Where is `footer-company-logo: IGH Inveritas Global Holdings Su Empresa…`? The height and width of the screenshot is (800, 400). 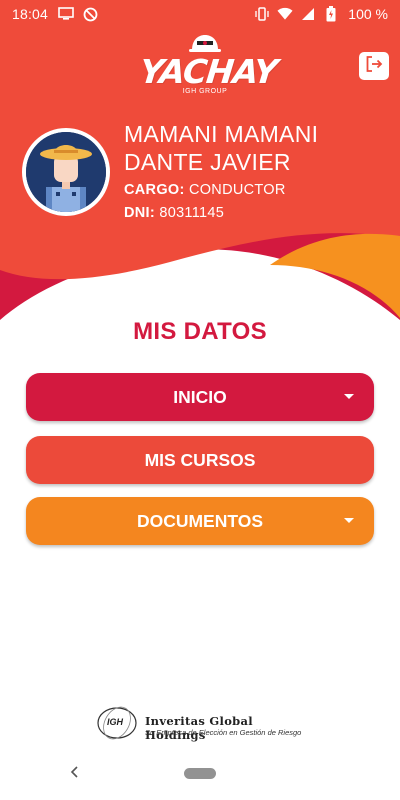 footer-company-logo: IGH Inveritas Global Holdings Su Empresa… is located at coordinates (205, 723).